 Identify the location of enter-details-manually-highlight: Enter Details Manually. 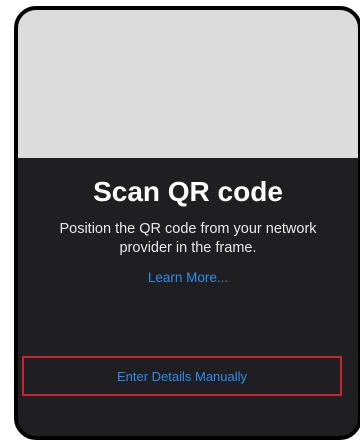
(182, 376).